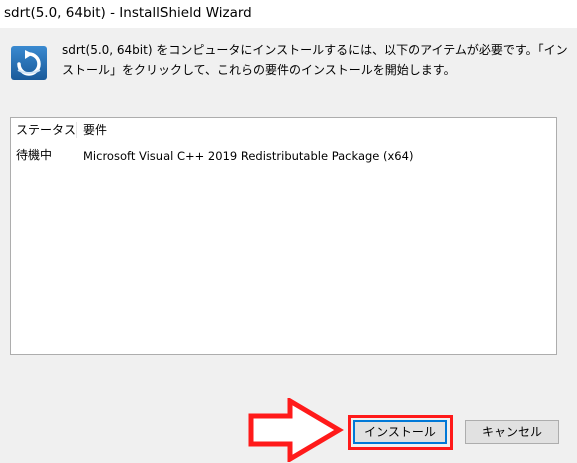 The width and height of the screenshot is (577, 463). Describe the element at coordinates (296, 430) in the screenshot. I see `right-arrow-icon` at that location.